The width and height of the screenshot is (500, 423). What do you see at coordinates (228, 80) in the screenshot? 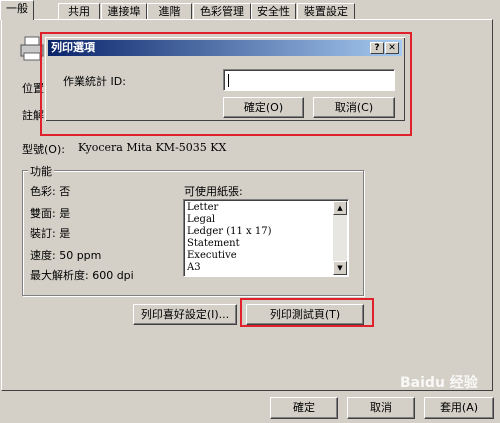
I see `text-cursor` at bounding box center [228, 80].